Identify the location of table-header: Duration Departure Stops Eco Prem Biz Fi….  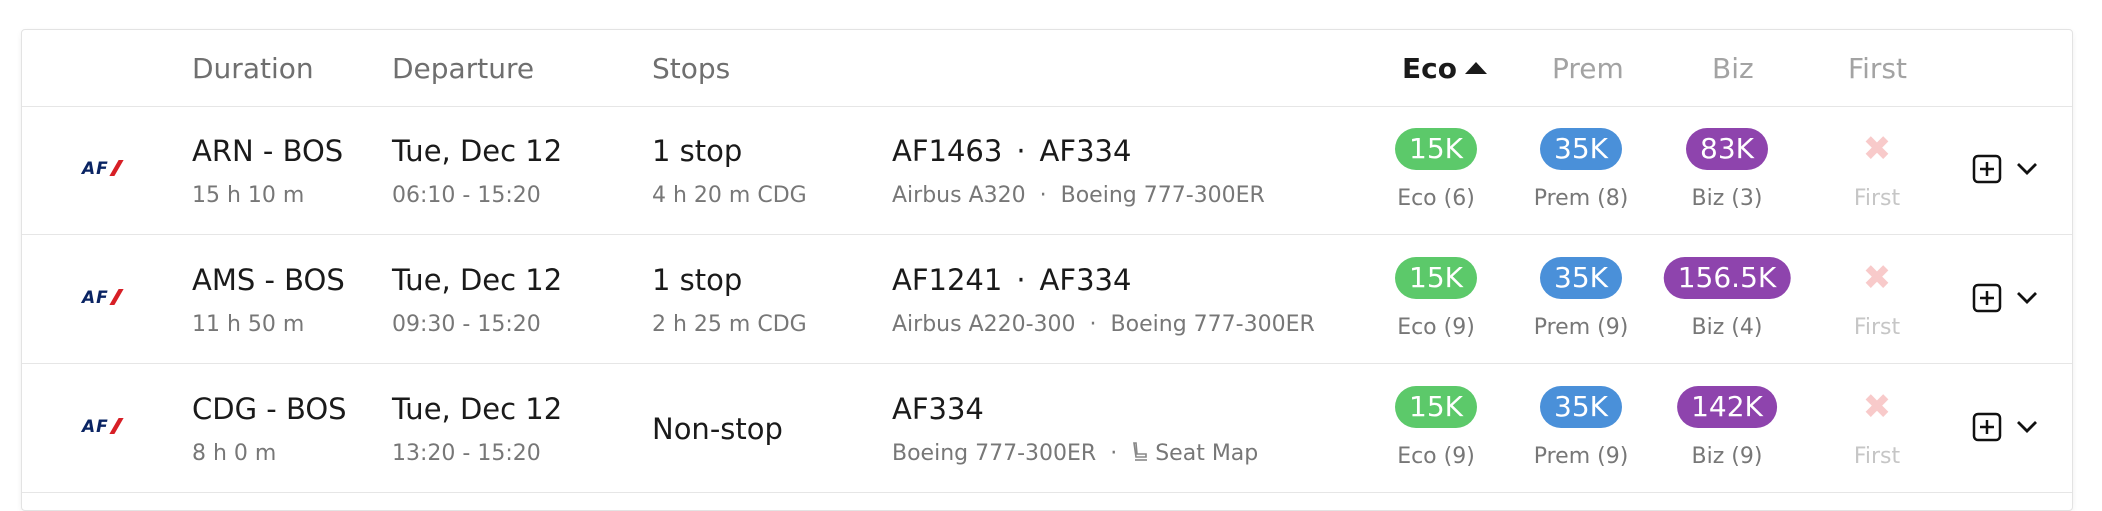
(1047, 68).